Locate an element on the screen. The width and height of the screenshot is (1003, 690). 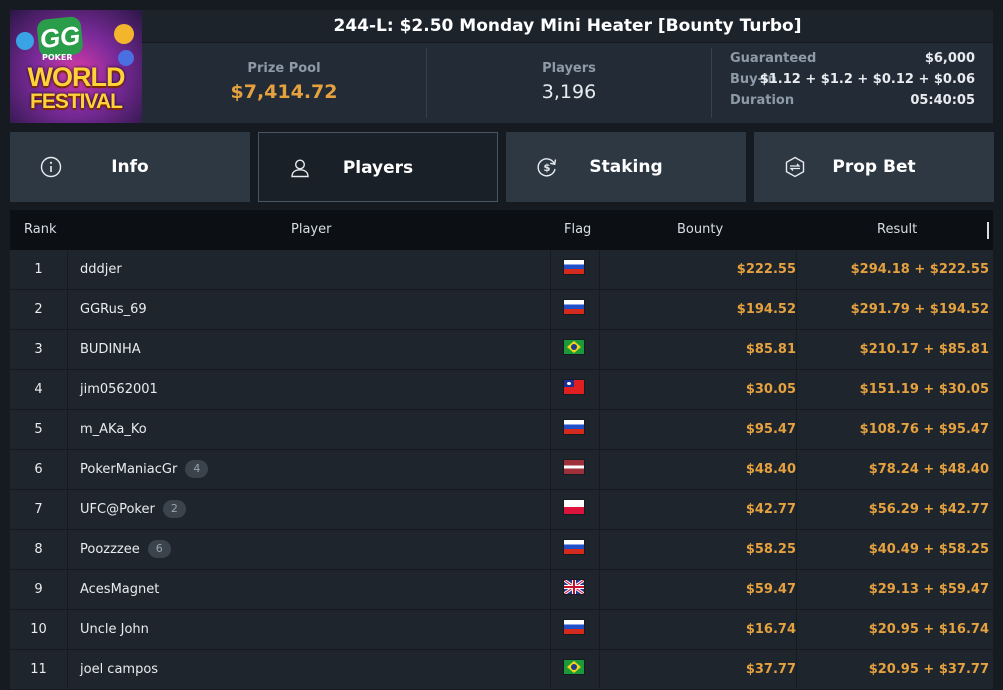
guaranteed-row: Guaranteed $6,000 is located at coordinates (852, 61).